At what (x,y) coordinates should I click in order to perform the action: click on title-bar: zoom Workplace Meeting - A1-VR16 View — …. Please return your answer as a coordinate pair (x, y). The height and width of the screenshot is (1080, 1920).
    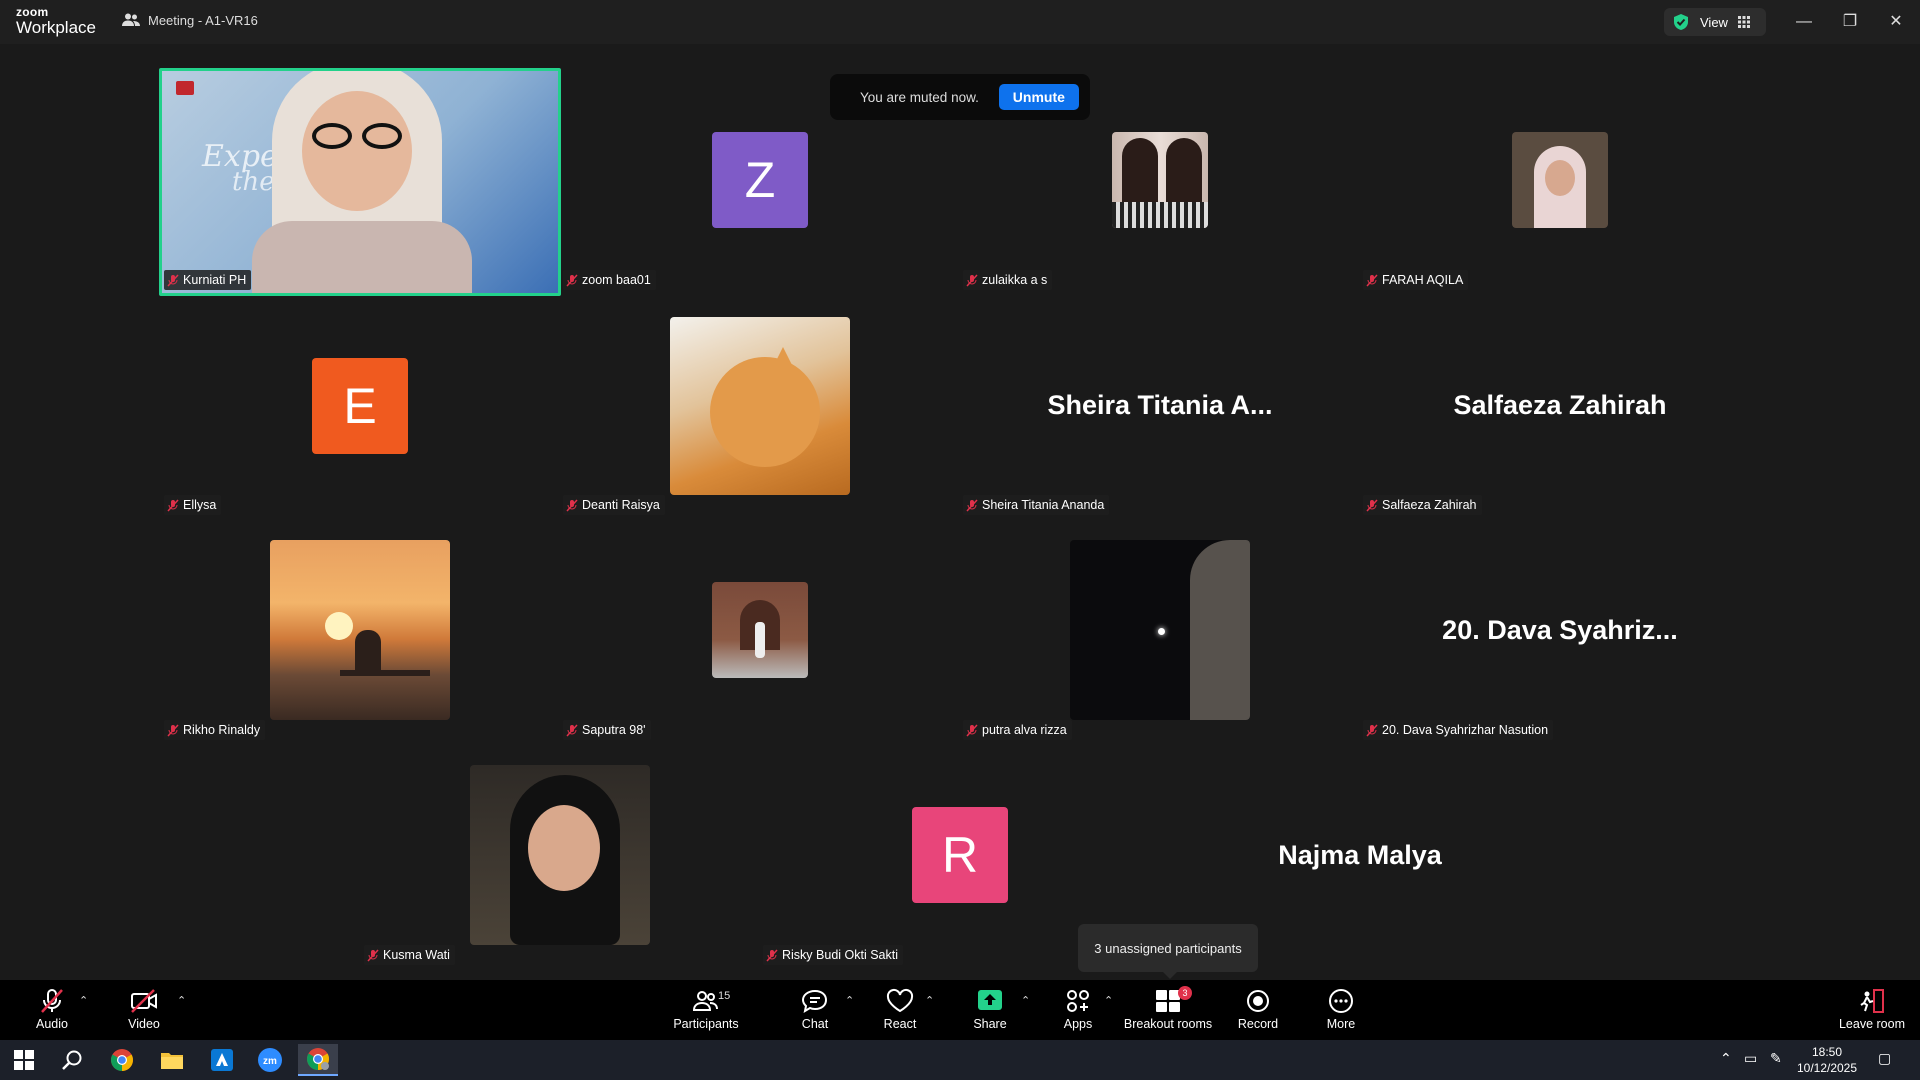
    Looking at the image, I should click on (960, 22).